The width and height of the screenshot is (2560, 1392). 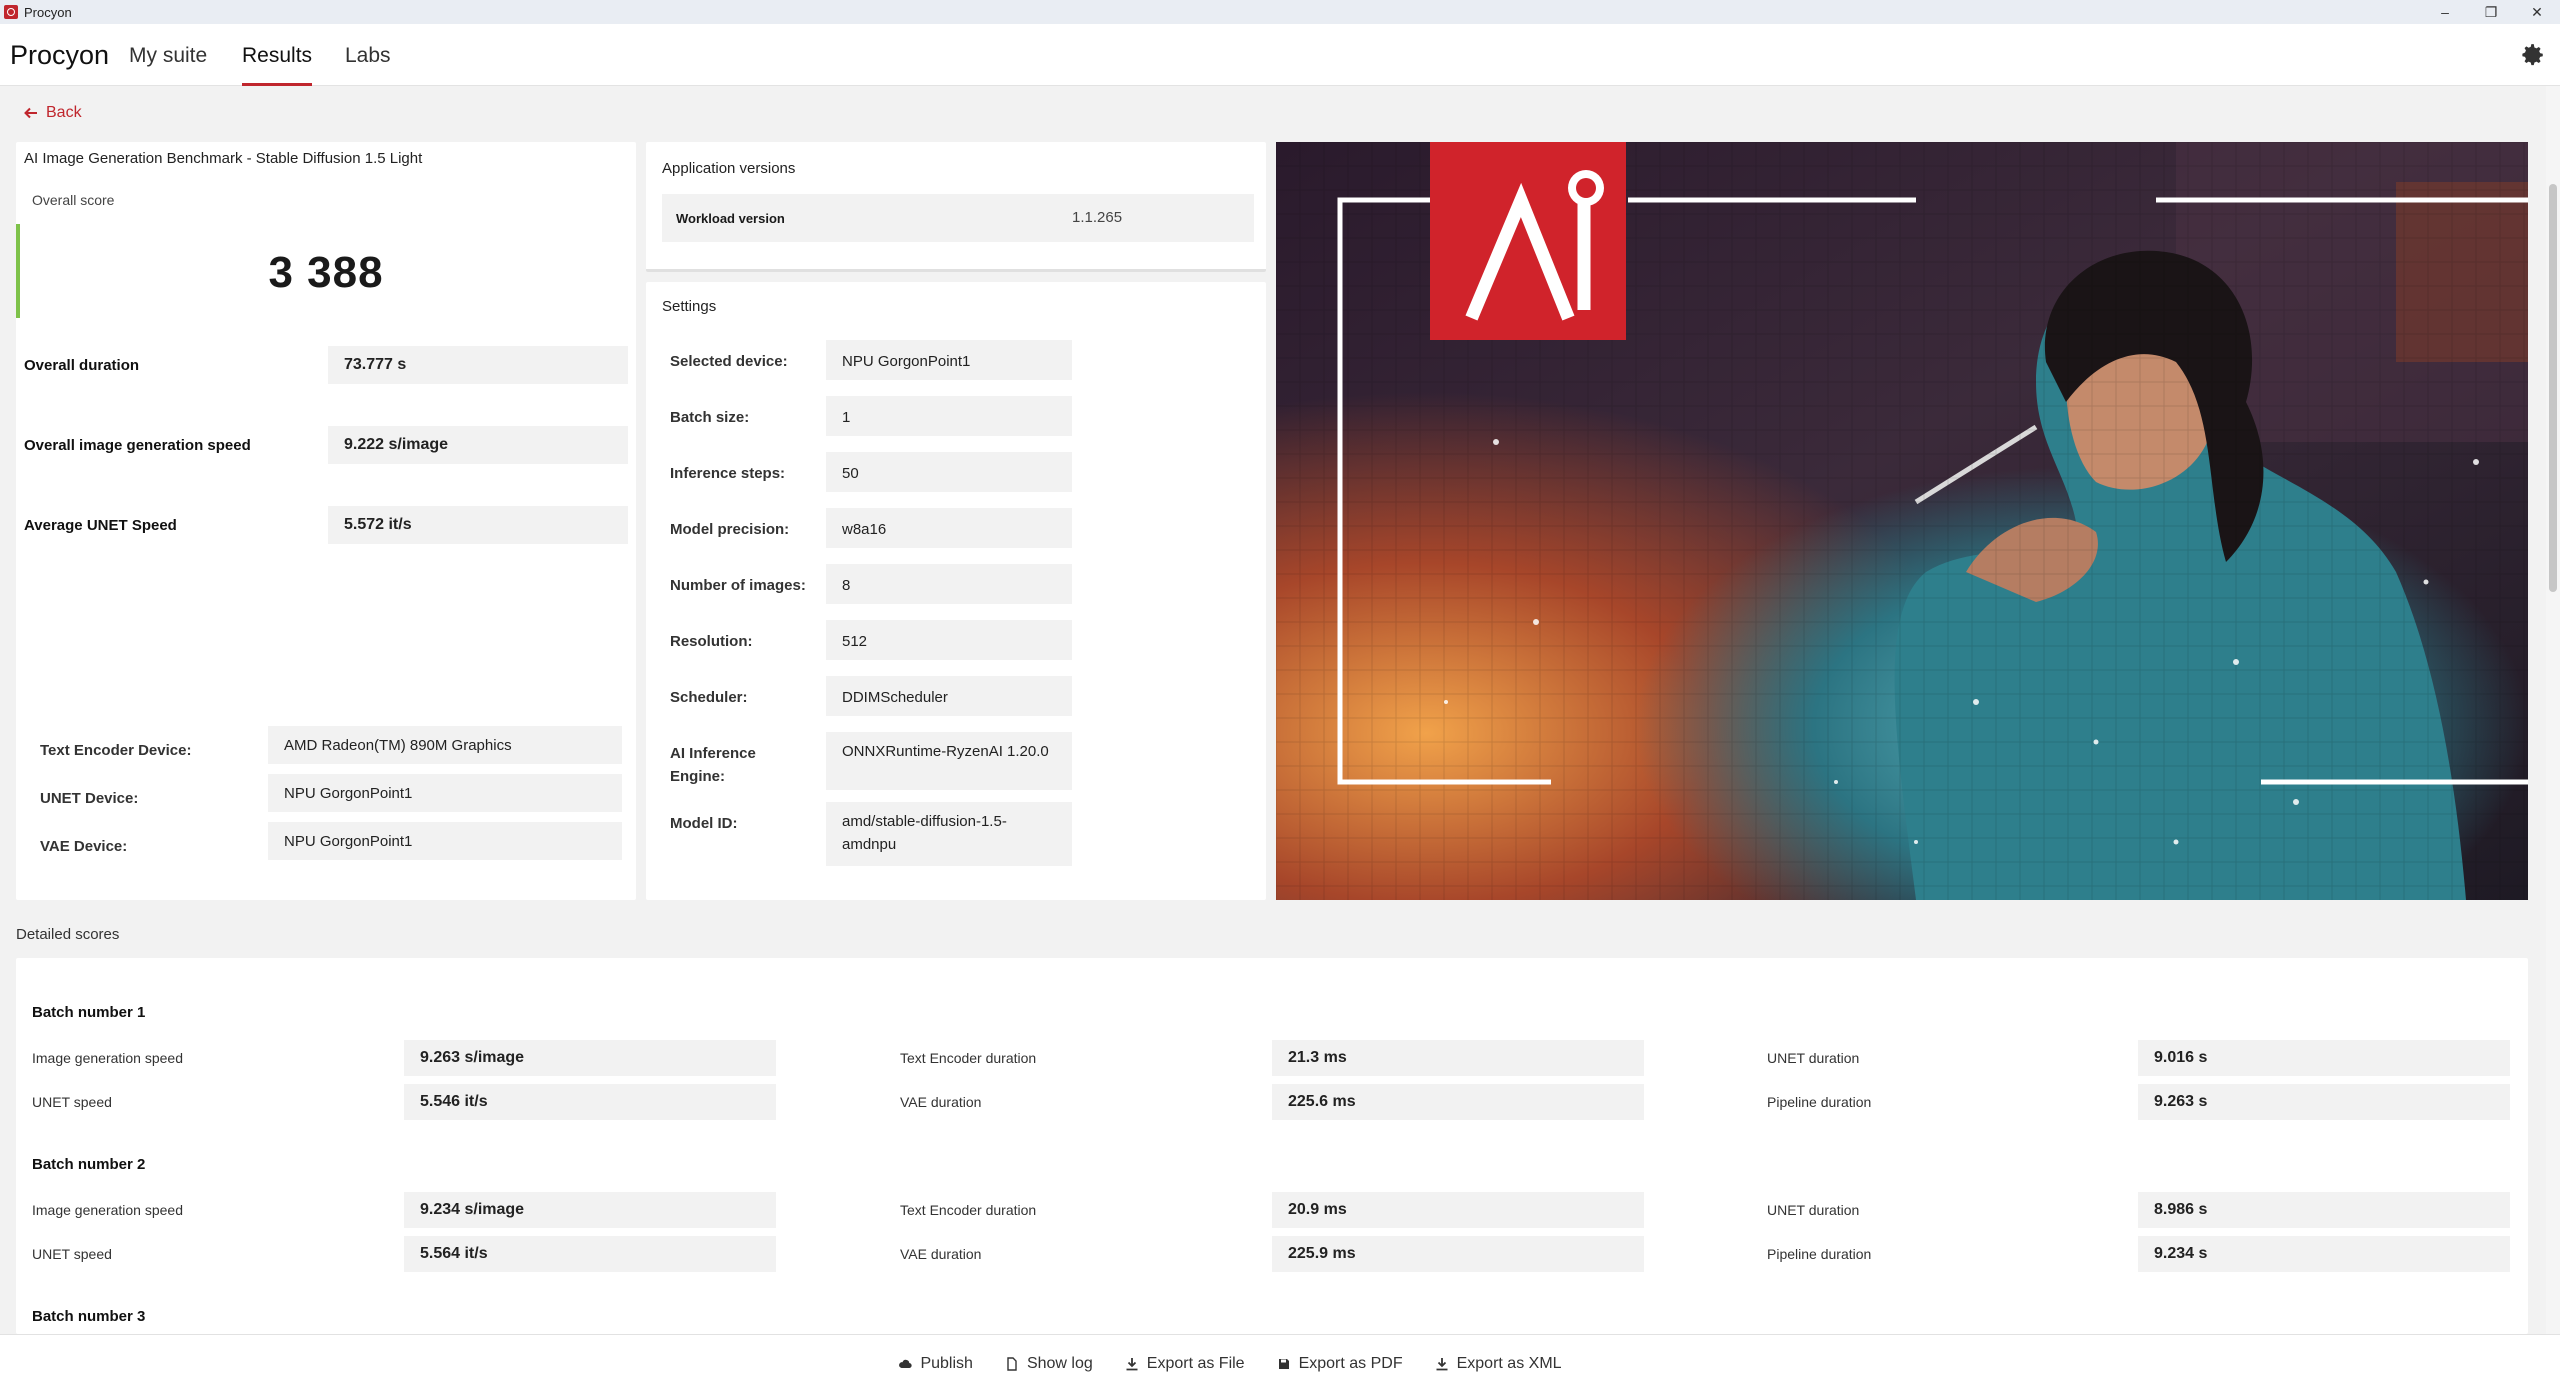 What do you see at coordinates (949, 640) in the screenshot?
I see `setting-value: 512` at bounding box center [949, 640].